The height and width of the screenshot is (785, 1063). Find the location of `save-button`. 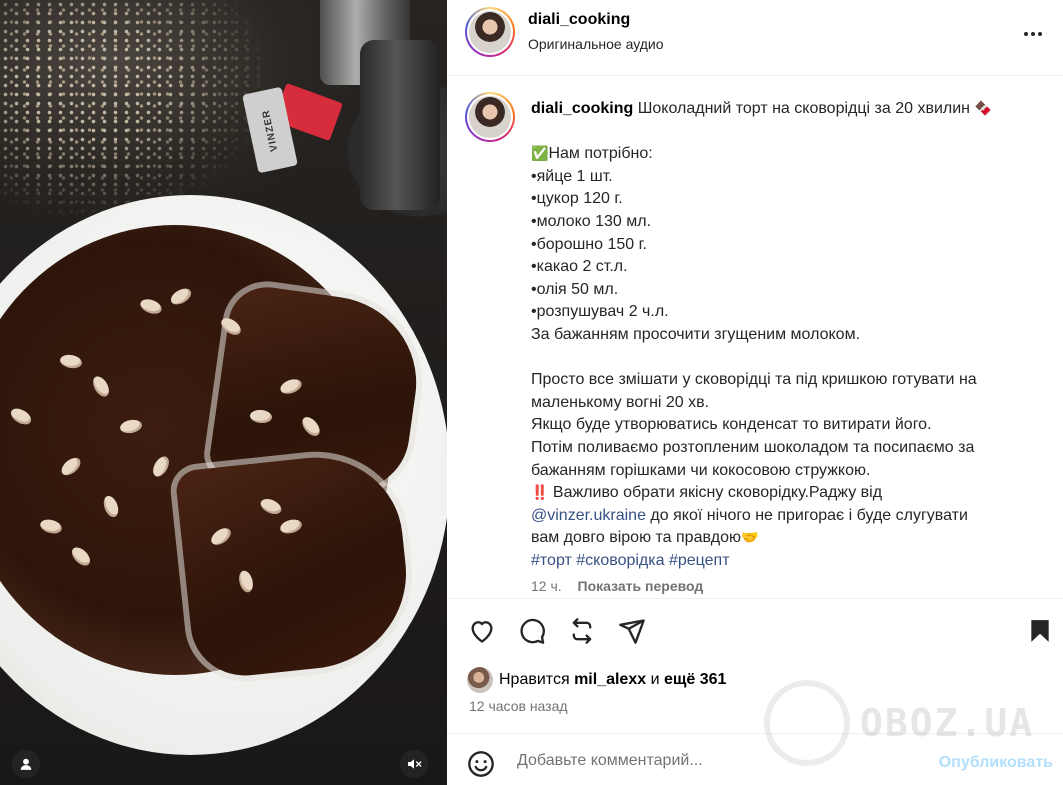

save-button is located at coordinates (1040, 631).